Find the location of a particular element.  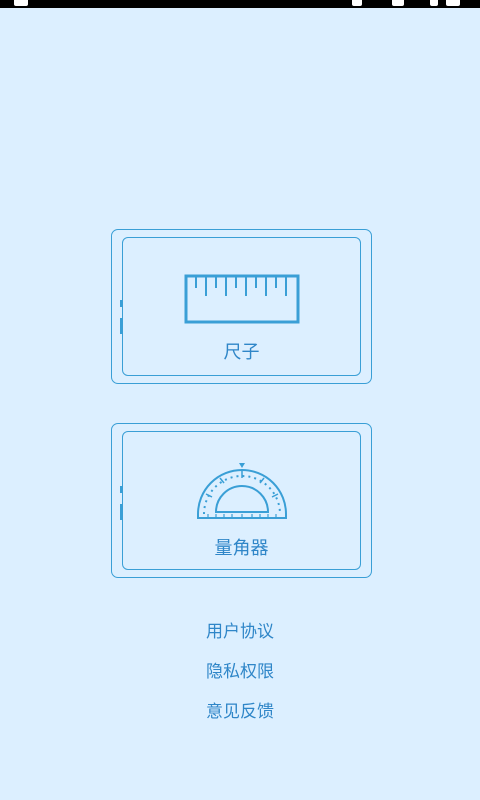

signal-icon is located at coordinates (357, 3).